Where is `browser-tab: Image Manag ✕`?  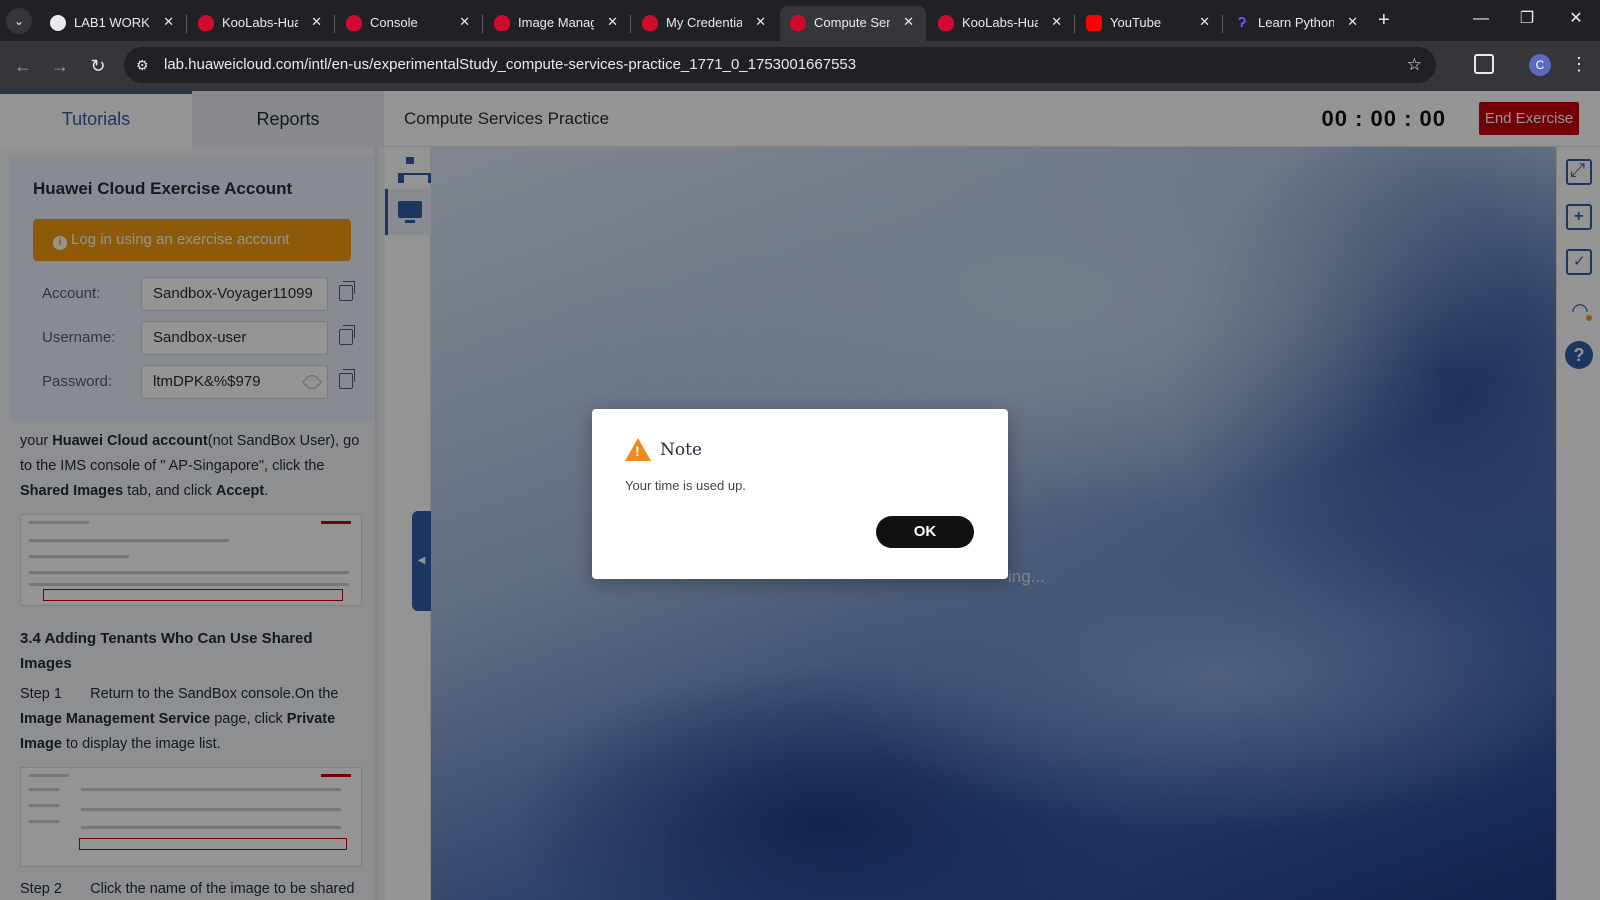
browser-tab: Image Manag ✕ is located at coordinates (557, 23).